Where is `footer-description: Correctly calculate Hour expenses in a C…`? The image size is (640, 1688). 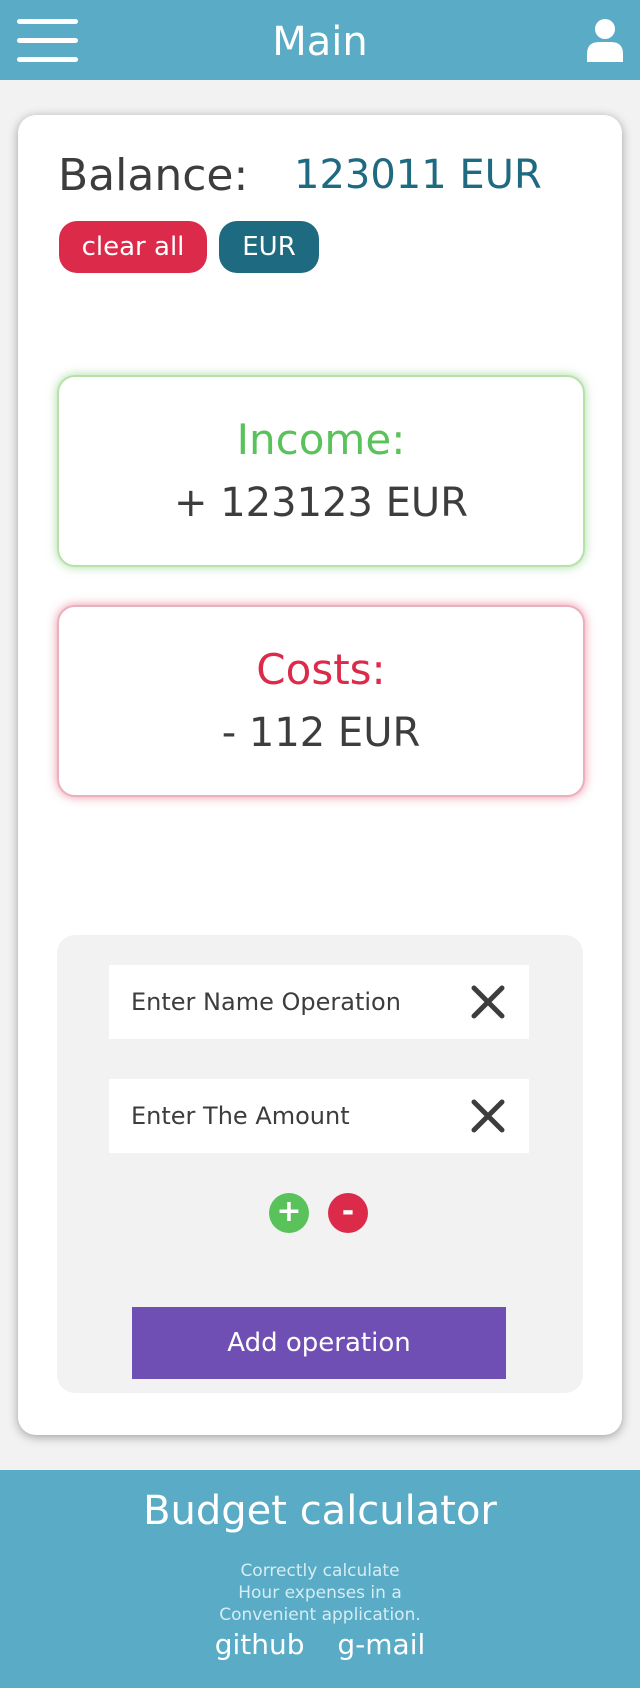
footer-description: Correctly calculate Hour expenses in a C… is located at coordinates (320, 1593).